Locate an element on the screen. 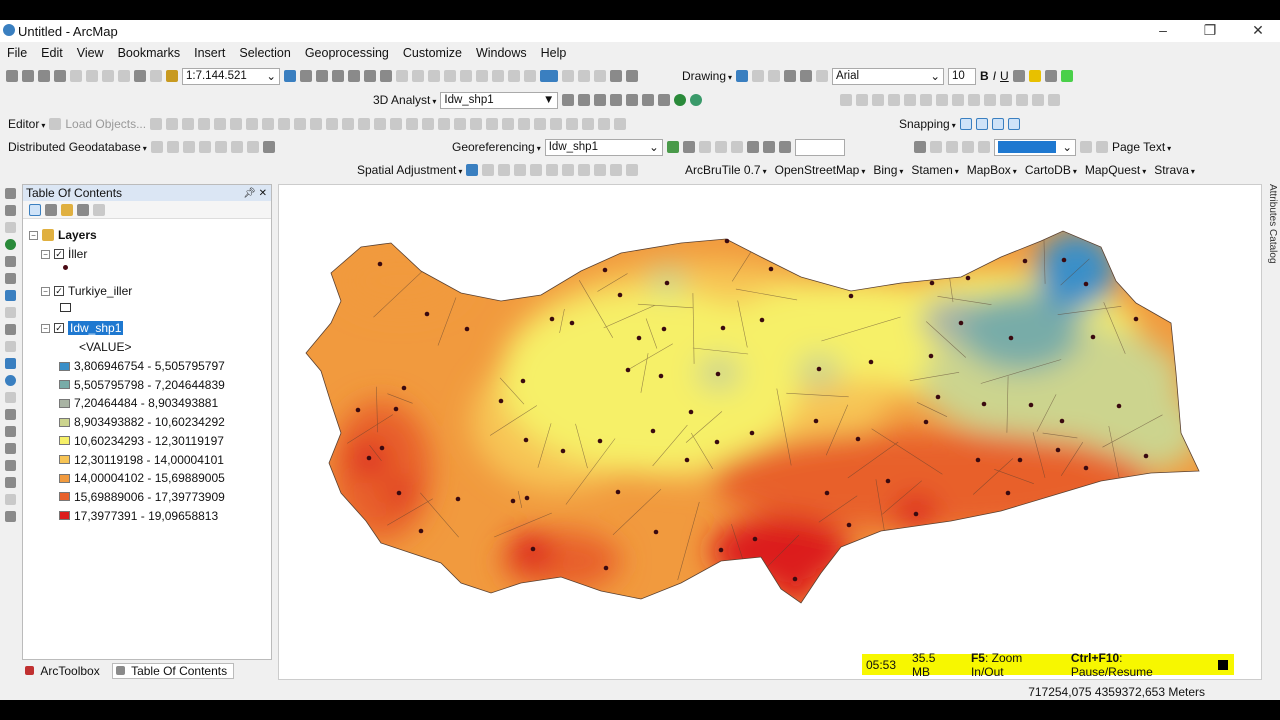 This screenshot has width=1280, height=720. menu-help: Help is located at coordinates (554, 54).